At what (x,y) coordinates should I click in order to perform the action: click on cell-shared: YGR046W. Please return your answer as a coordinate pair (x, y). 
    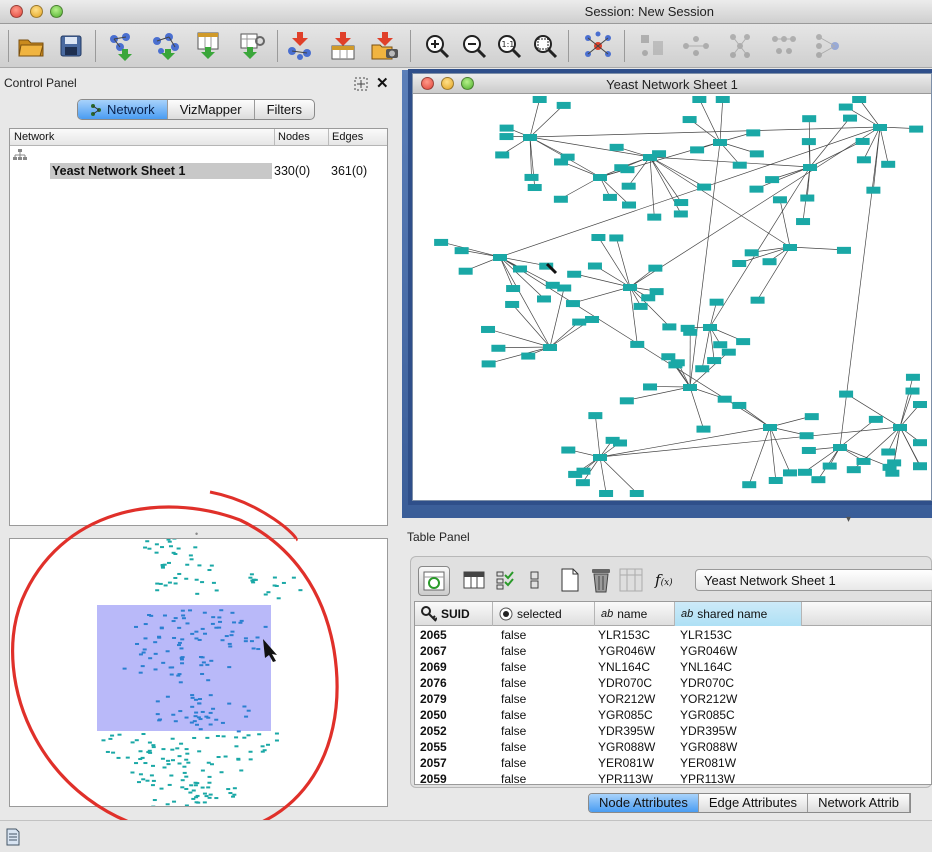
    Looking at the image, I should click on (709, 651).